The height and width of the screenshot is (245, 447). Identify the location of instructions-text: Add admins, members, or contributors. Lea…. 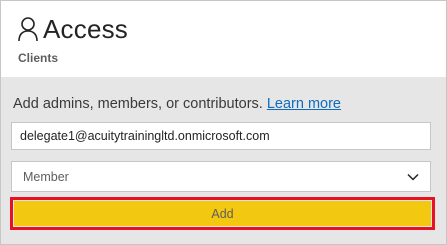
(177, 104).